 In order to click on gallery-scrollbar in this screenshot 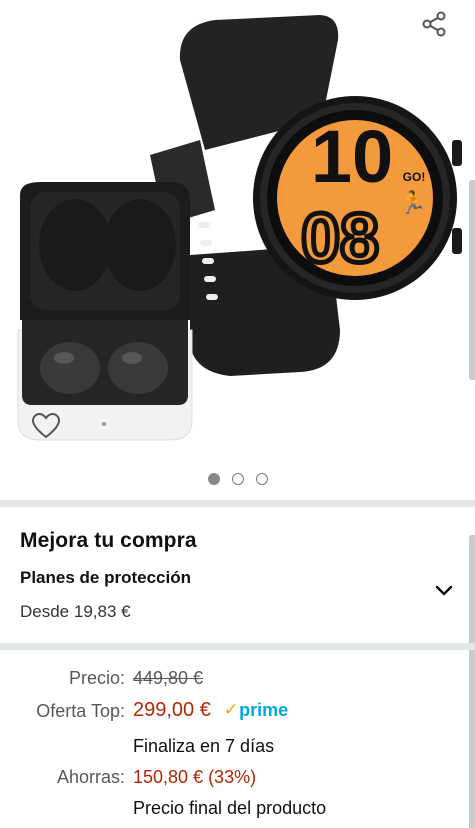, I will do `click(472, 280)`.